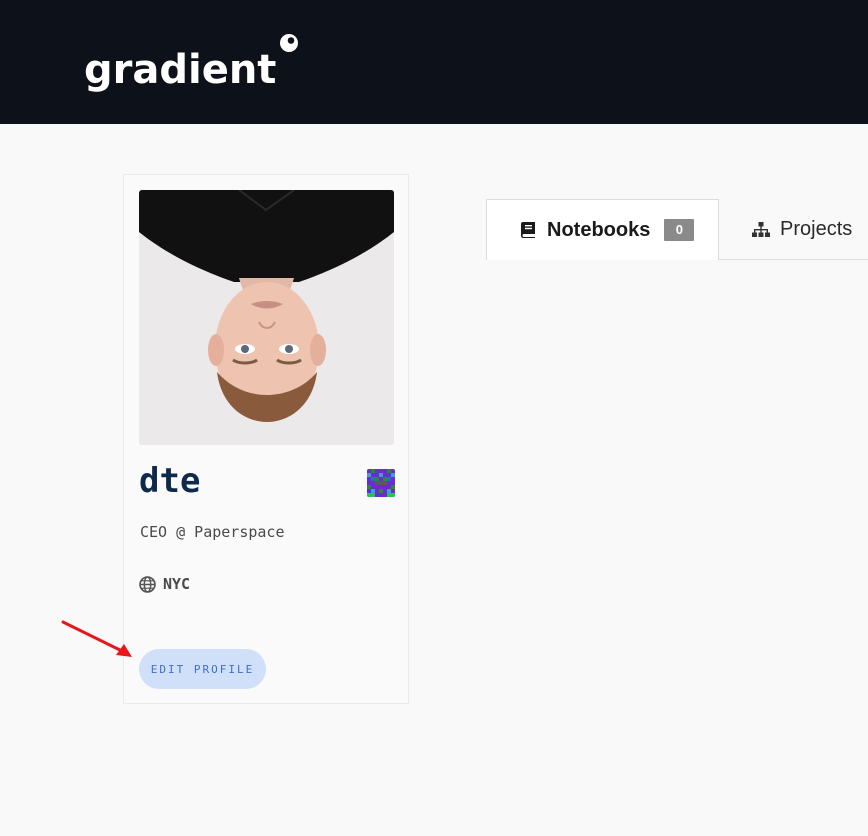  What do you see at coordinates (212, 532) in the screenshot?
I see `profile-bio: CEO @ Paperspace` at bounding box center [212, 532].